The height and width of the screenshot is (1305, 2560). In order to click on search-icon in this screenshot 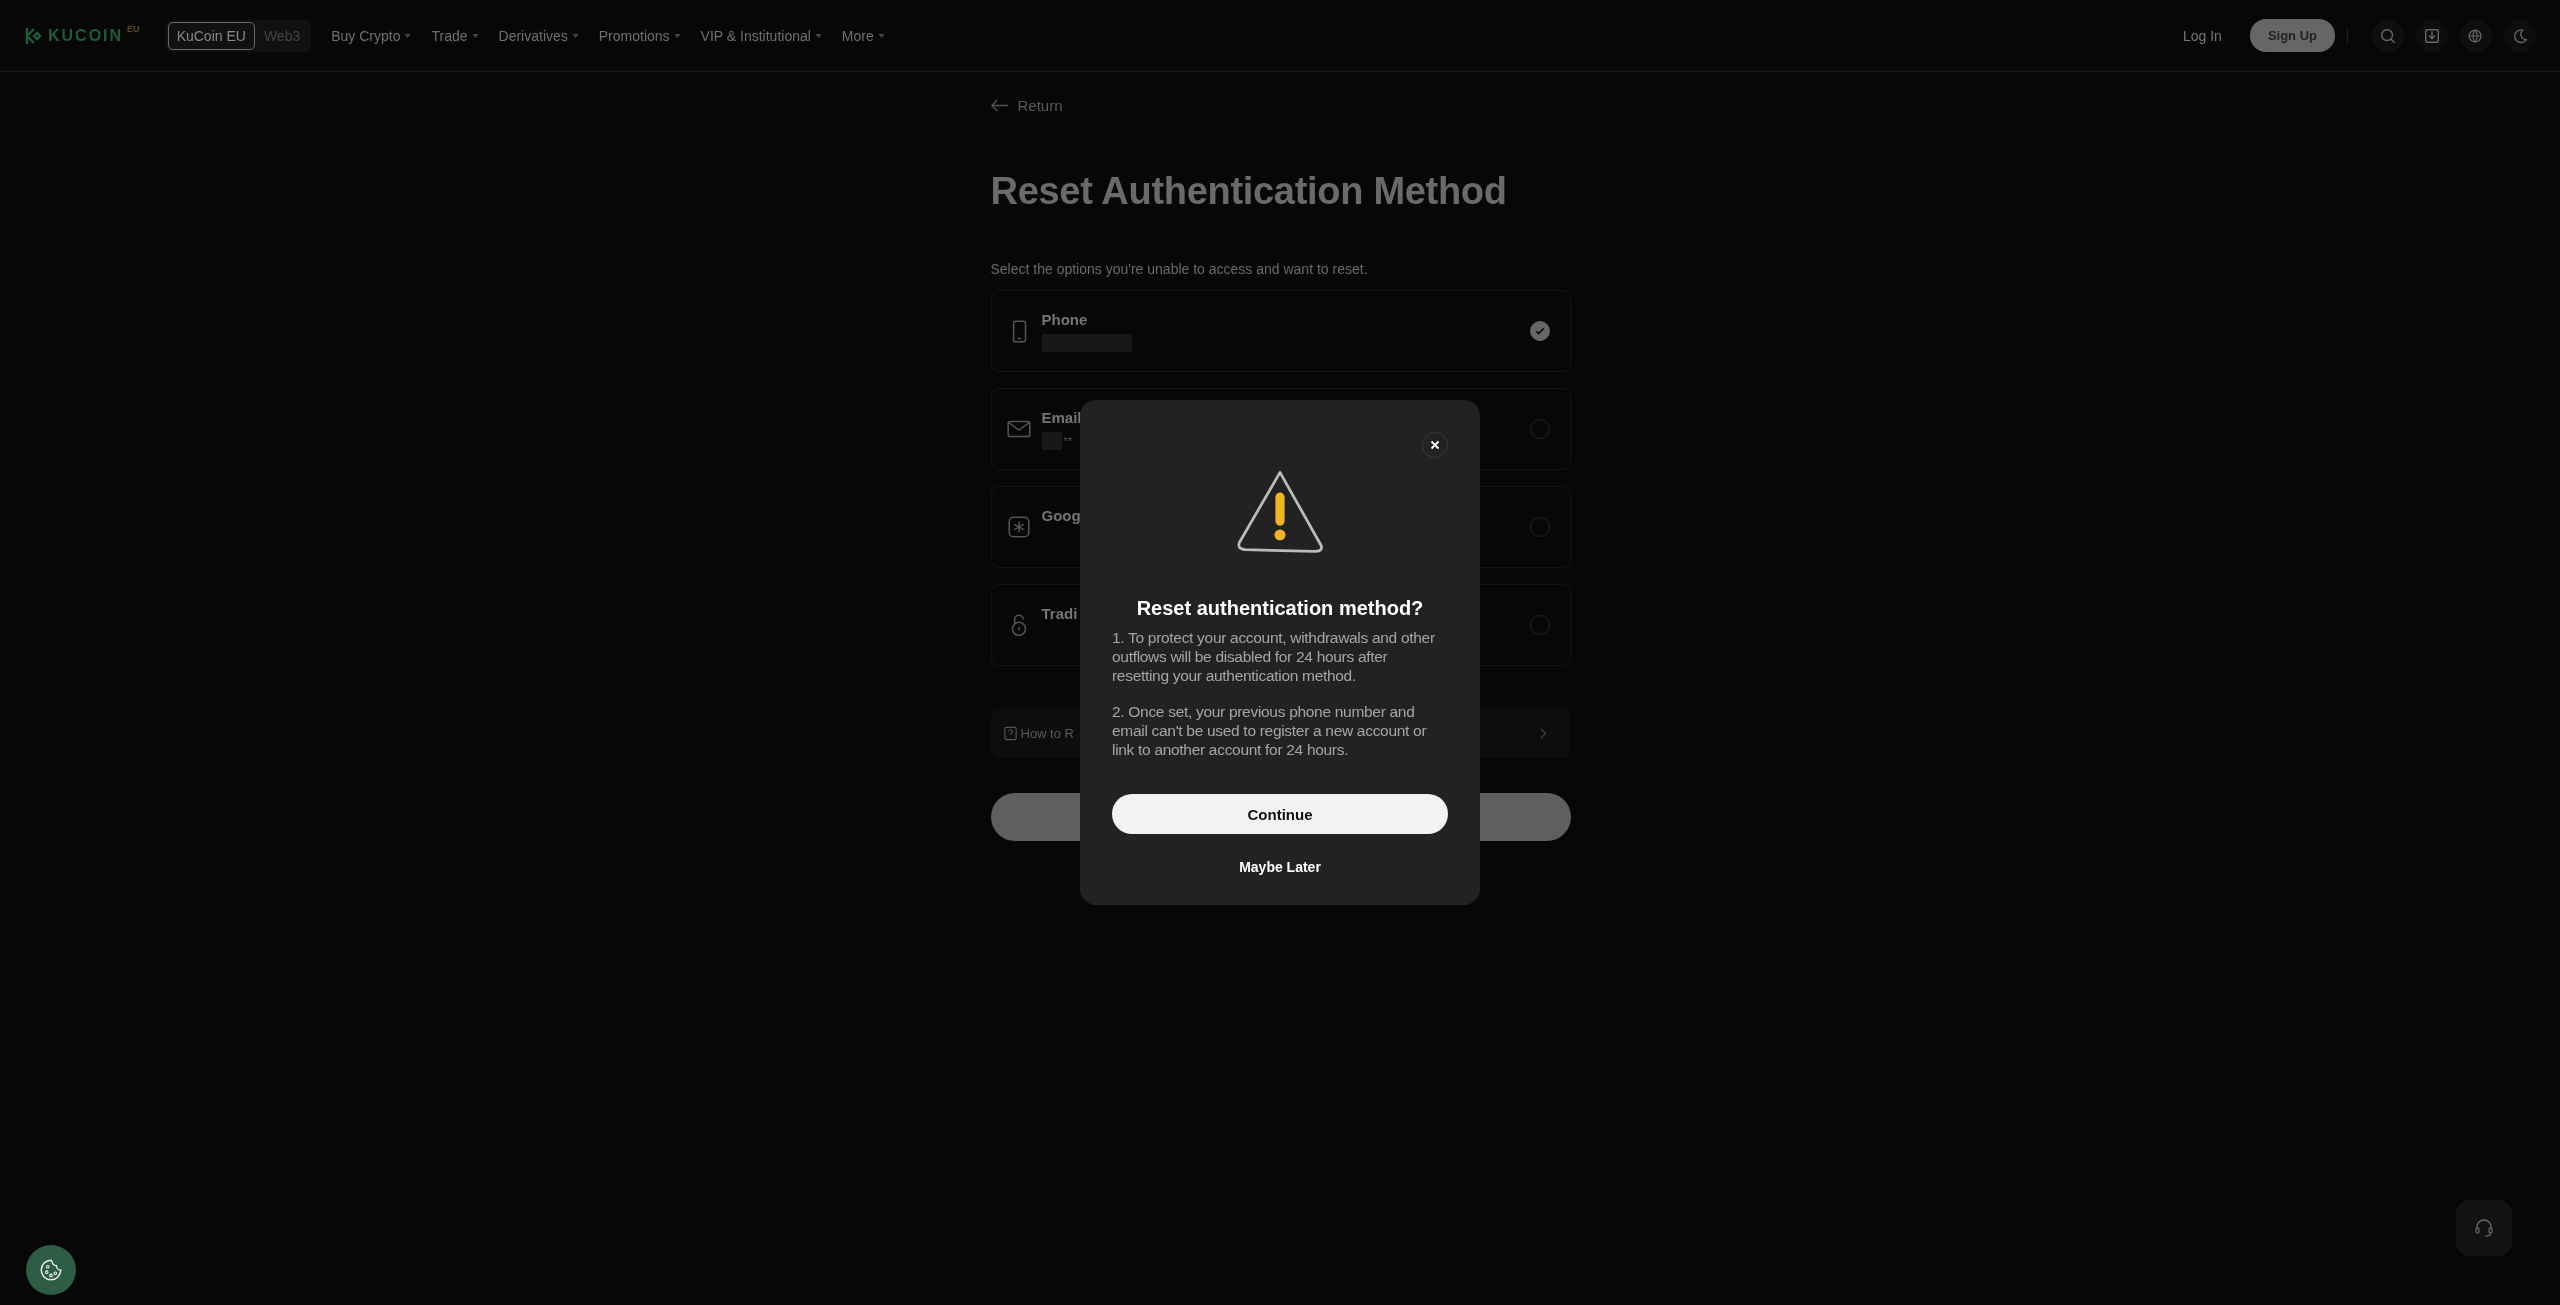, I will do `click(2388, 35)`.